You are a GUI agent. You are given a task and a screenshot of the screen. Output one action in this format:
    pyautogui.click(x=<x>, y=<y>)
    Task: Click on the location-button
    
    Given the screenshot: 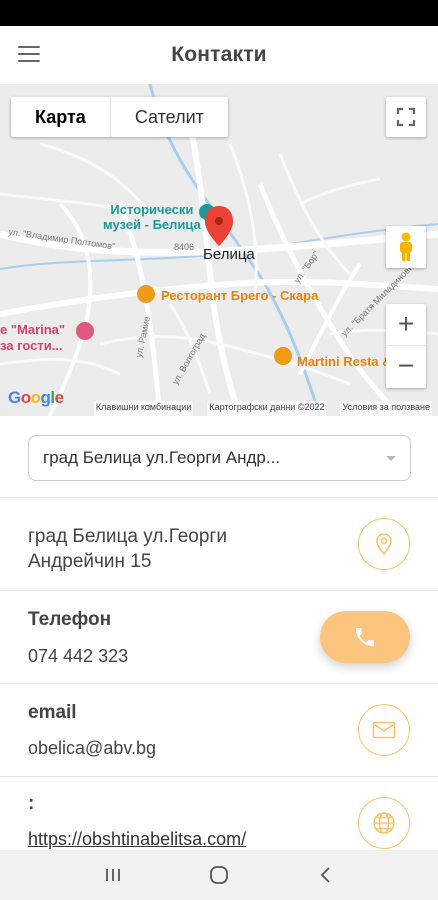 What is the action you would take?
    pyautogui.click(x=384, y=544)
    